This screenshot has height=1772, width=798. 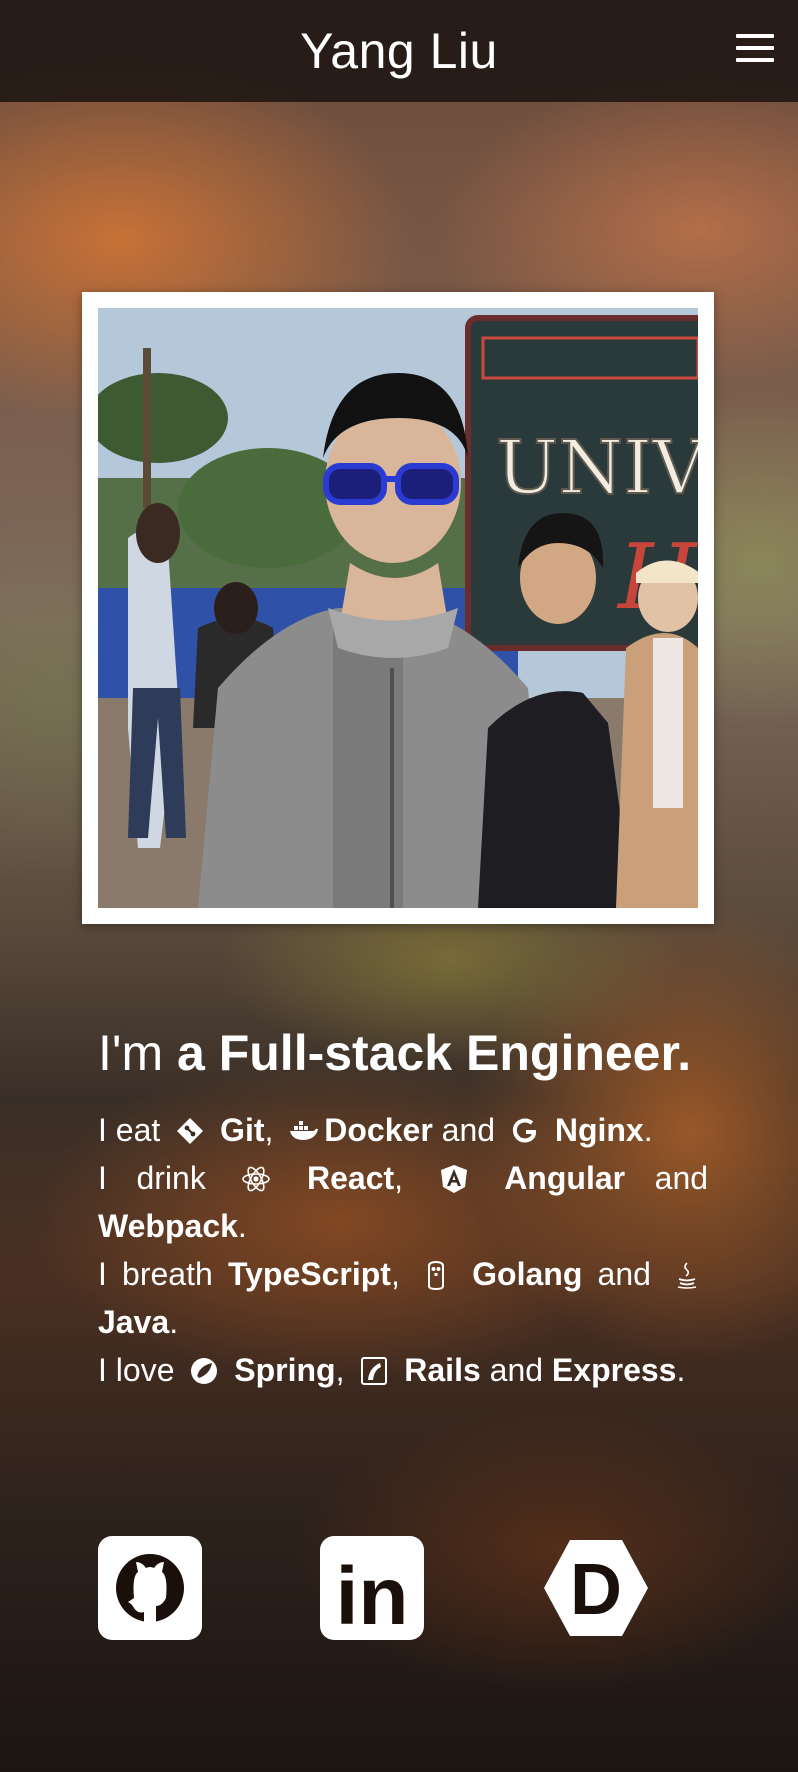 I want to click on tech-name: Angular, so click(x=565, y=1178).